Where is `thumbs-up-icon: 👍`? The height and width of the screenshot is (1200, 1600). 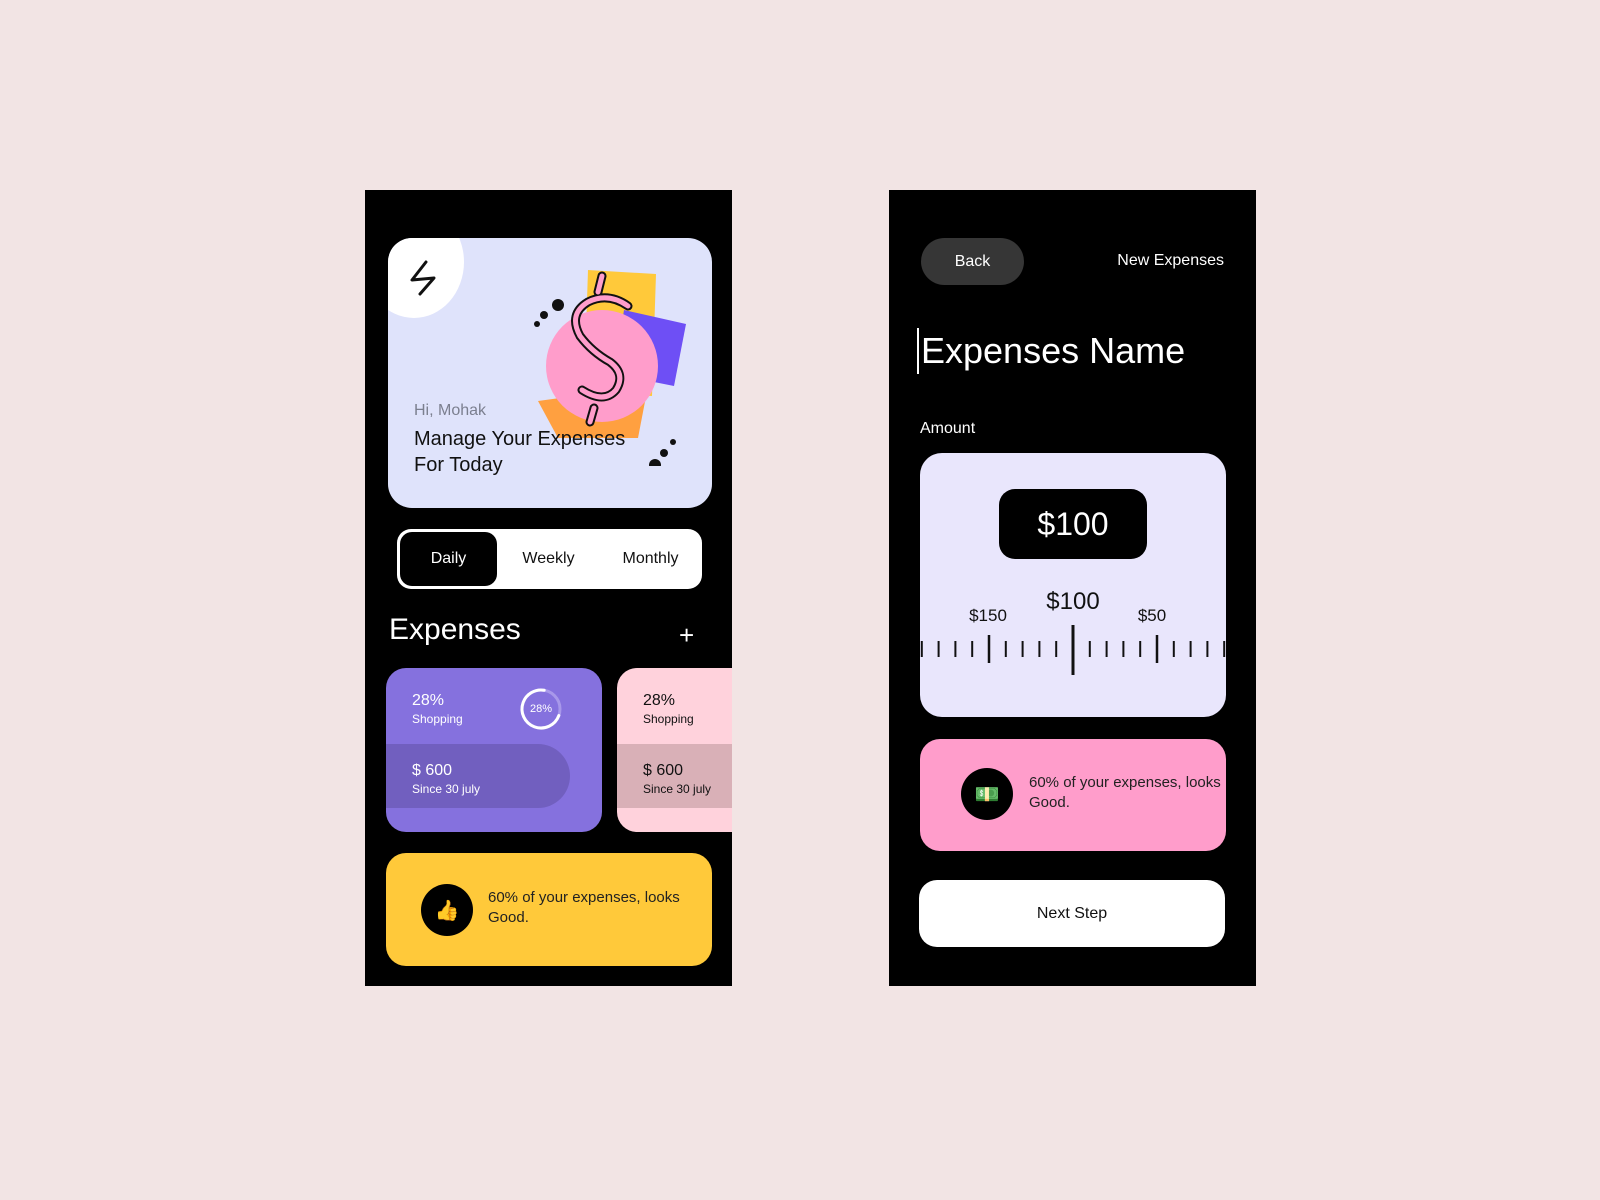 thumbs-up-icon: 👍 is located at coordinates (447, 910).